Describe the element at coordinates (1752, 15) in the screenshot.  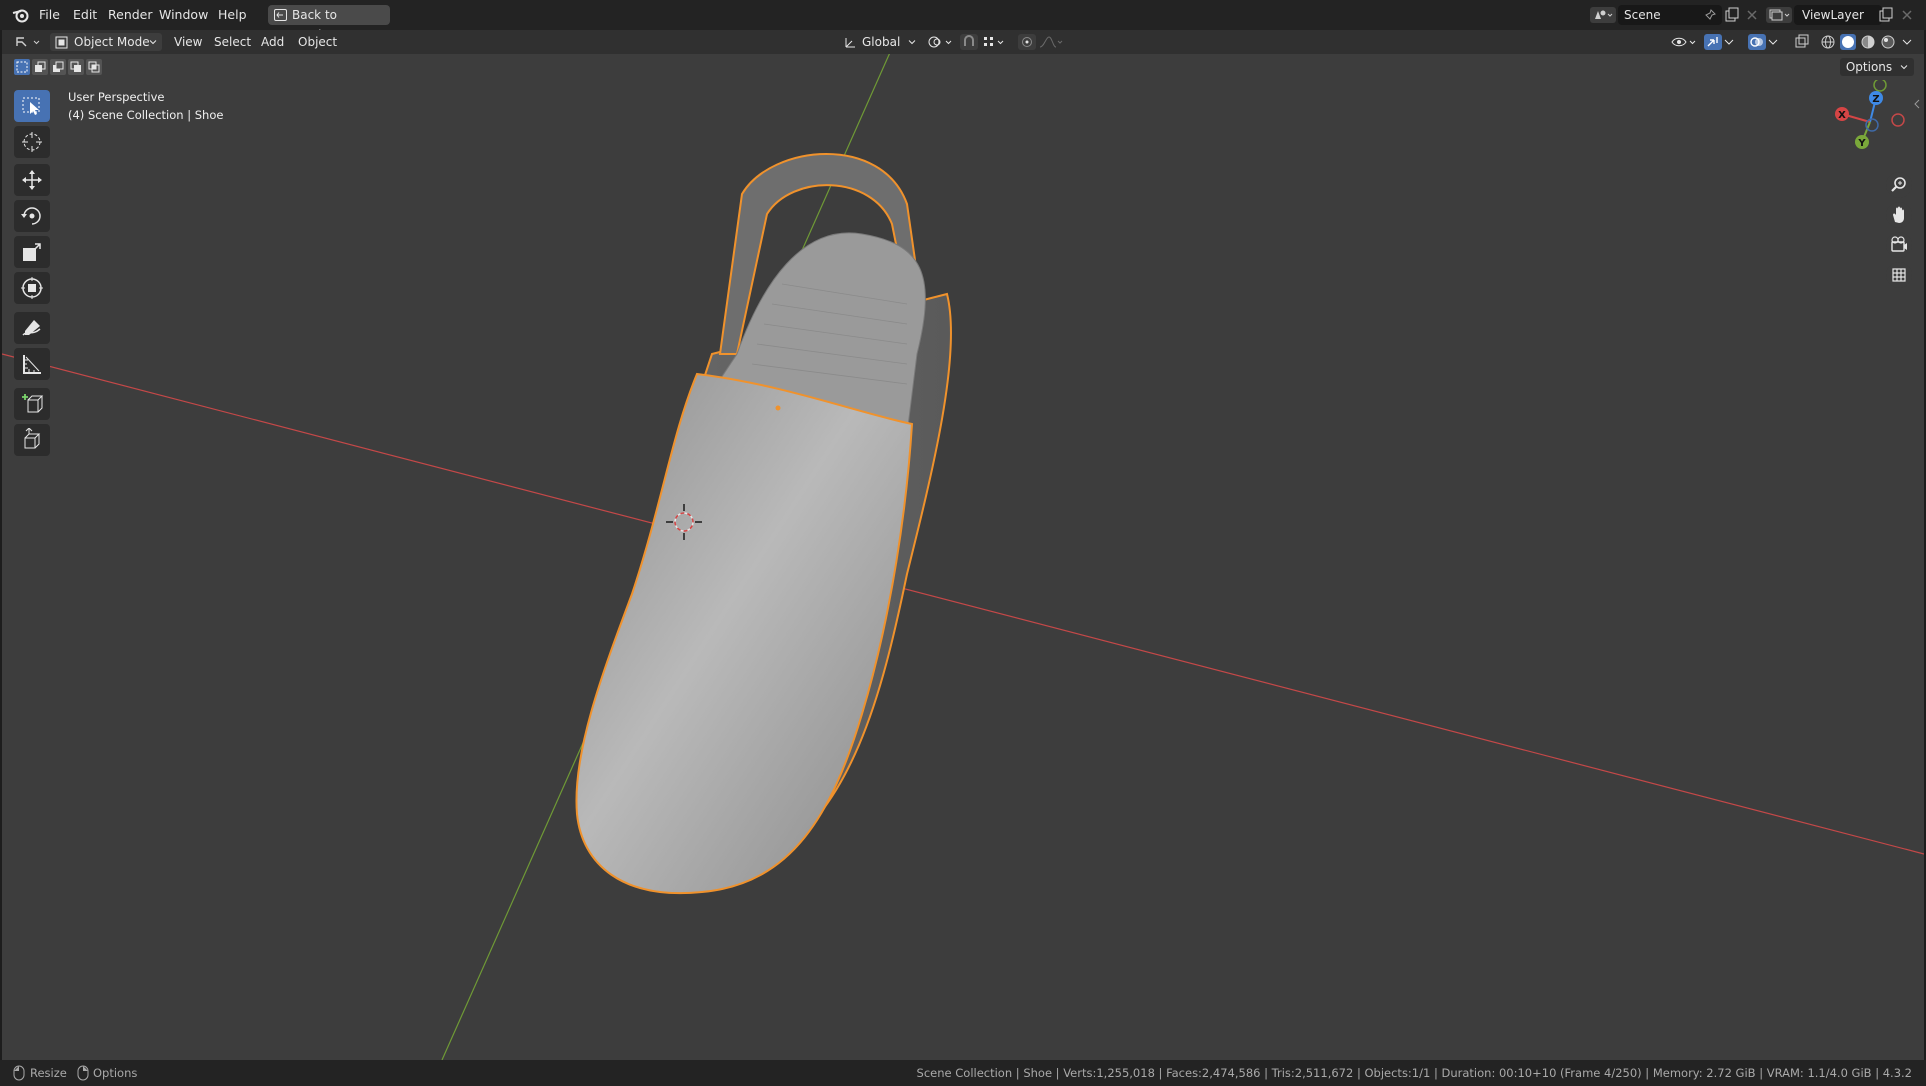
I see `delete-scene-icon` at that location.